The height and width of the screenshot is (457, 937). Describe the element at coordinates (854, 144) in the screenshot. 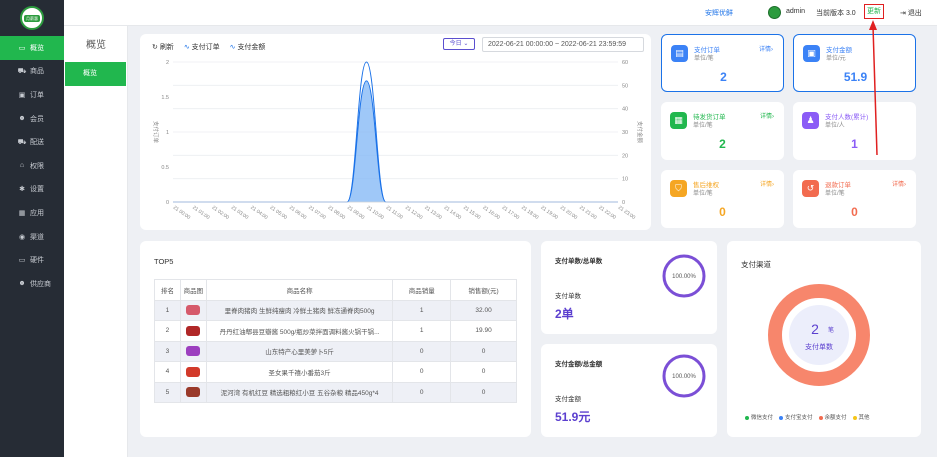

I see `stat-value: 1` at that location.